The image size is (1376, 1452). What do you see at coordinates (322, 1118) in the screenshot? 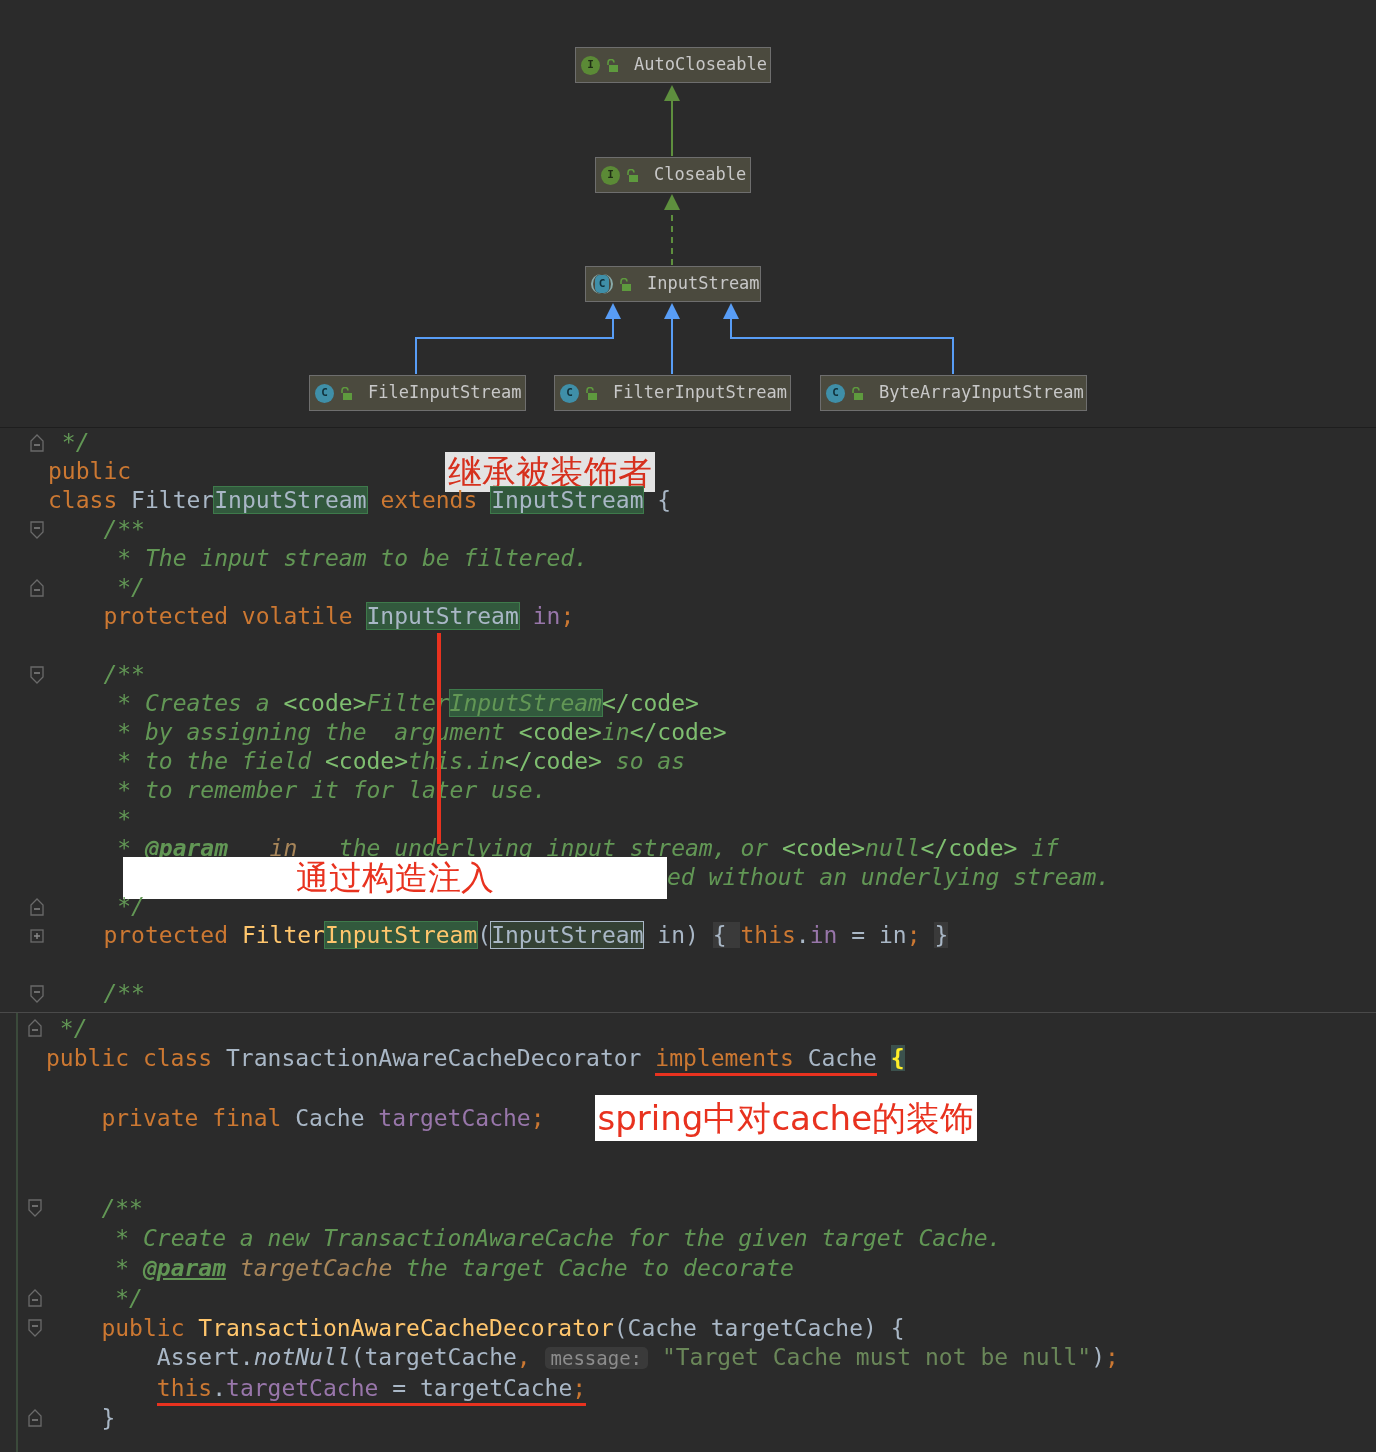
I see `code-line: private final Cache targetCache;` at bounding box center [322, 1118].